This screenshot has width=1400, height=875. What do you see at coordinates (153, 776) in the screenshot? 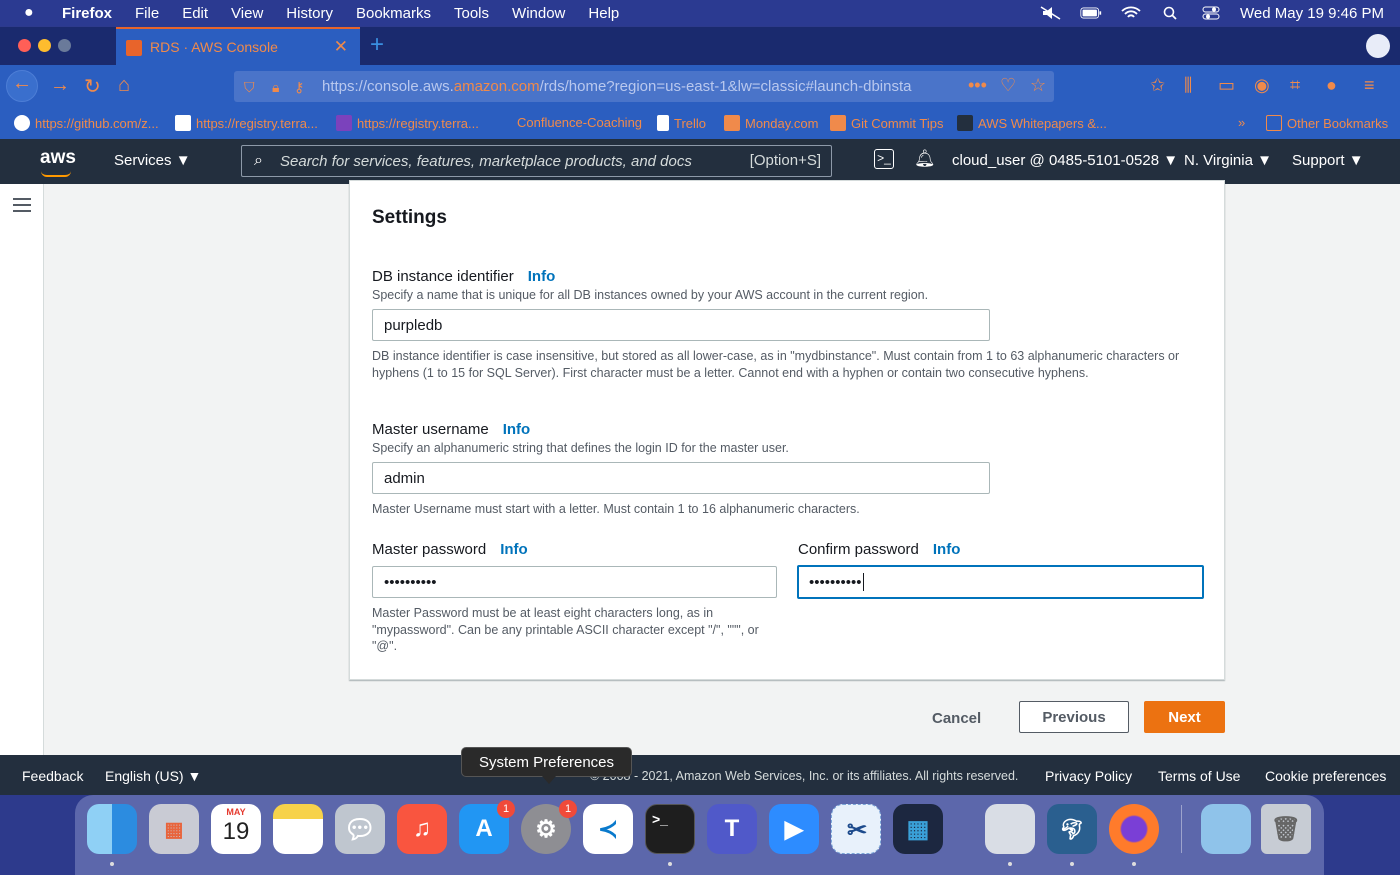
I see `language-selector: English (US) ▼` at bounding box center [153, 776].